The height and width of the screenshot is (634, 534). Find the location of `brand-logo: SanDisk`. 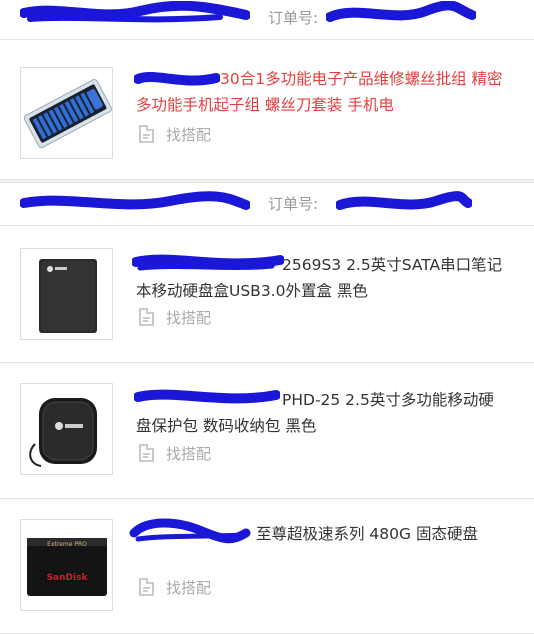

brand-logo: SanDisk is located at coordinates (68, 578).